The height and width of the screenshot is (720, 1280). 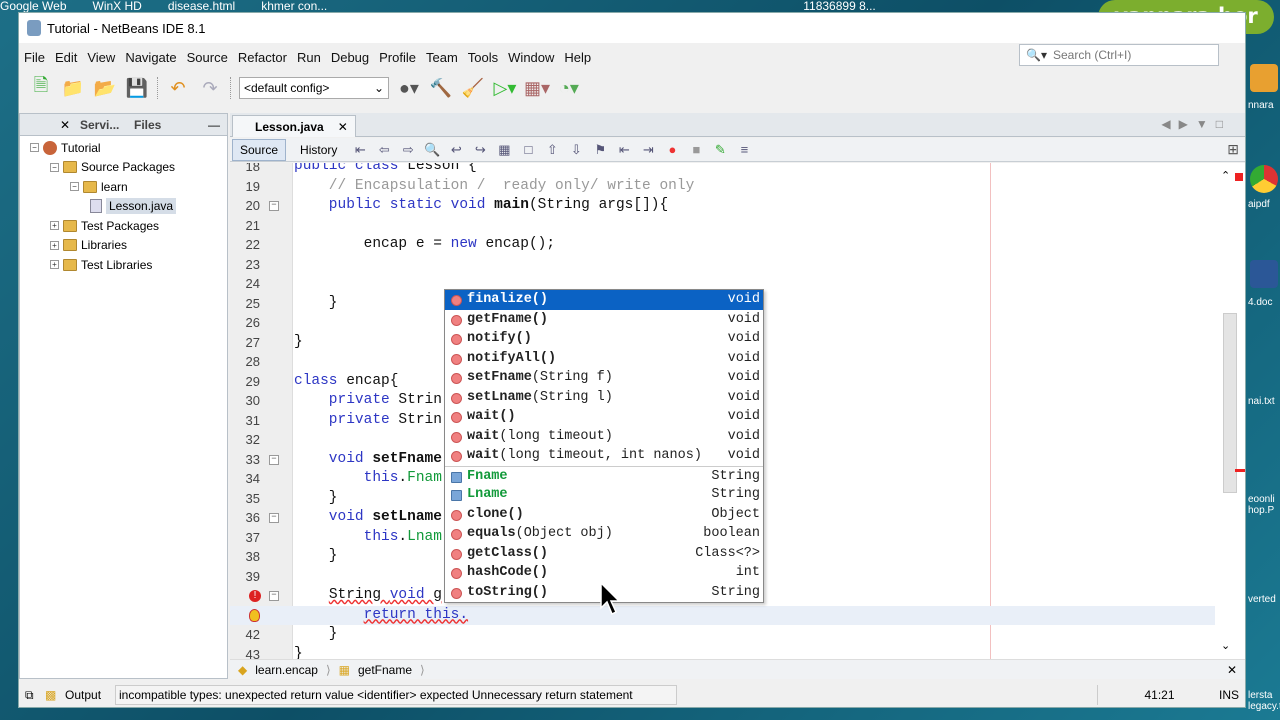 I want to click on source-view-button: Source, so click(x=259, y=149).